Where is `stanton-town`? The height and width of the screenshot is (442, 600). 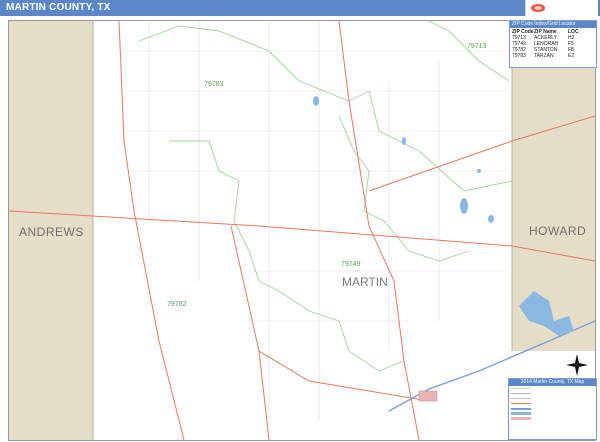 stanton-town is located at coordinates (428, 396).